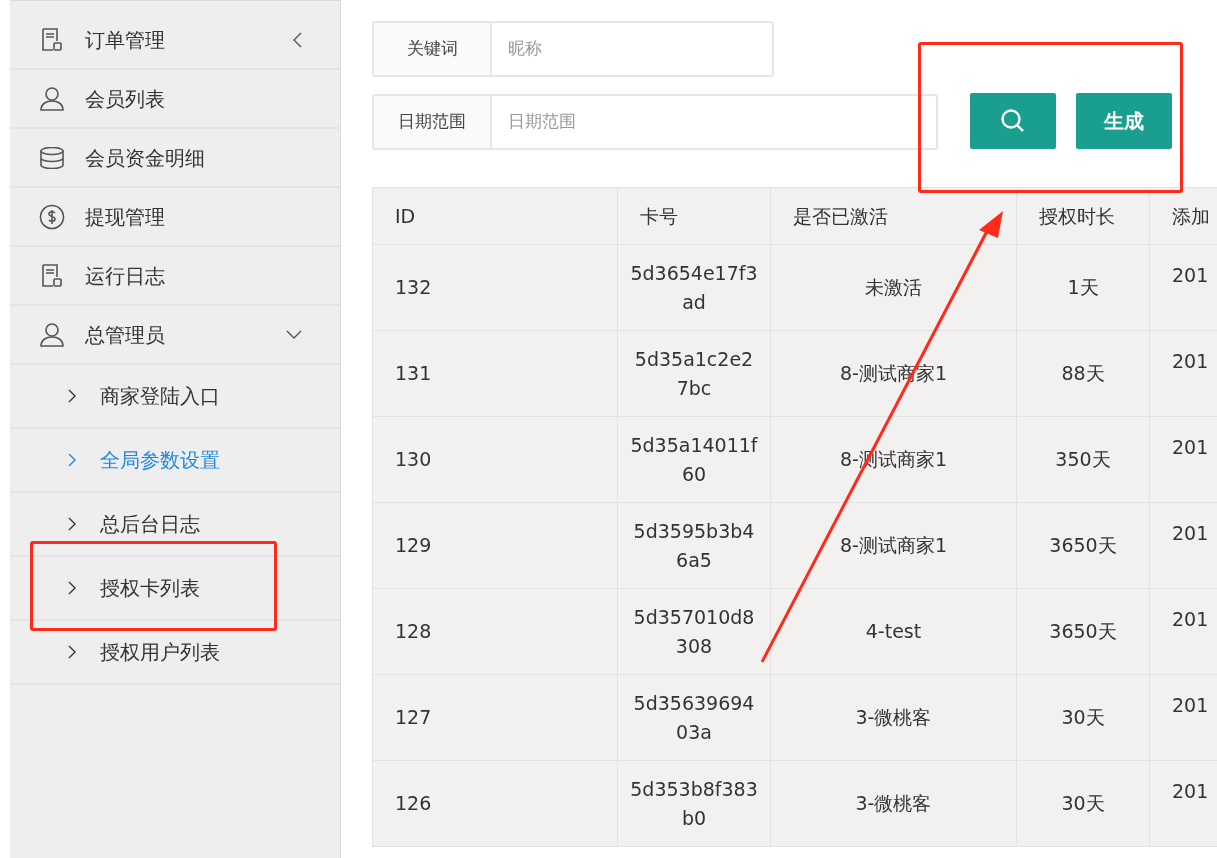 The height and width of the screenshot is (858, 1217). What do you see at coordinates (495, 459) in the screenshot?
I see `table-cell: 130` at bounding box center [495, 459].